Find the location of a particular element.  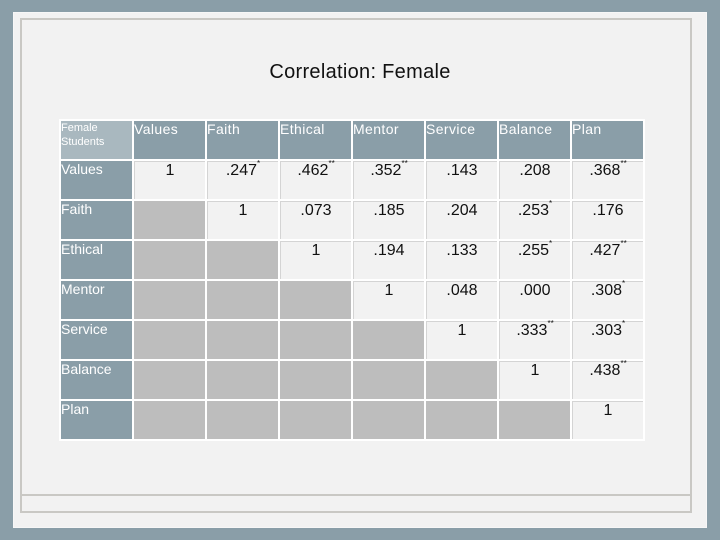

column-header-faith: Faith is located at coordinates (242, 140).